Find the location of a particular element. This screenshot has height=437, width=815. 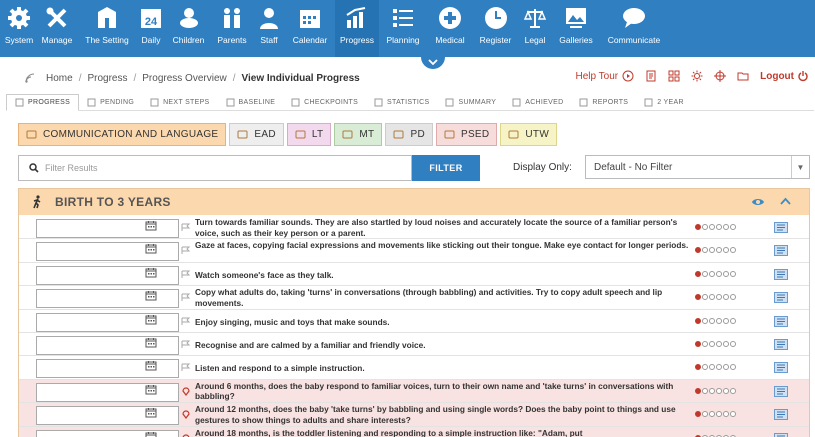

help-tour-button: Help Tour is located at coordinates (605, 76).